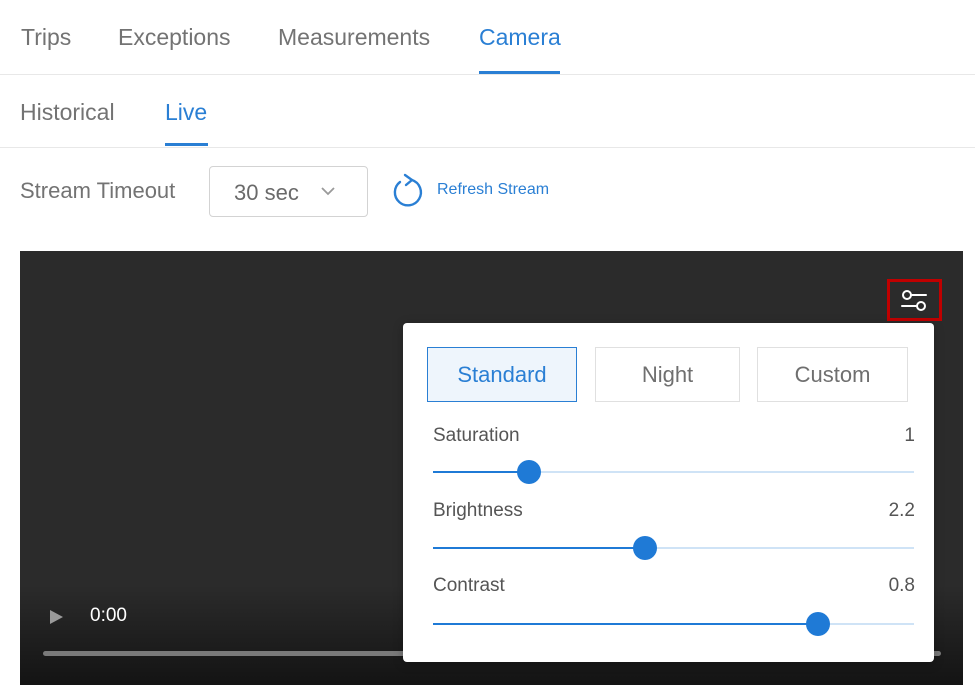 The image size is (975, 685). What do you see at coordinates (519, 72) in the screenshot?
I see `active-tab-indicator` at bounding box center [519, 72].